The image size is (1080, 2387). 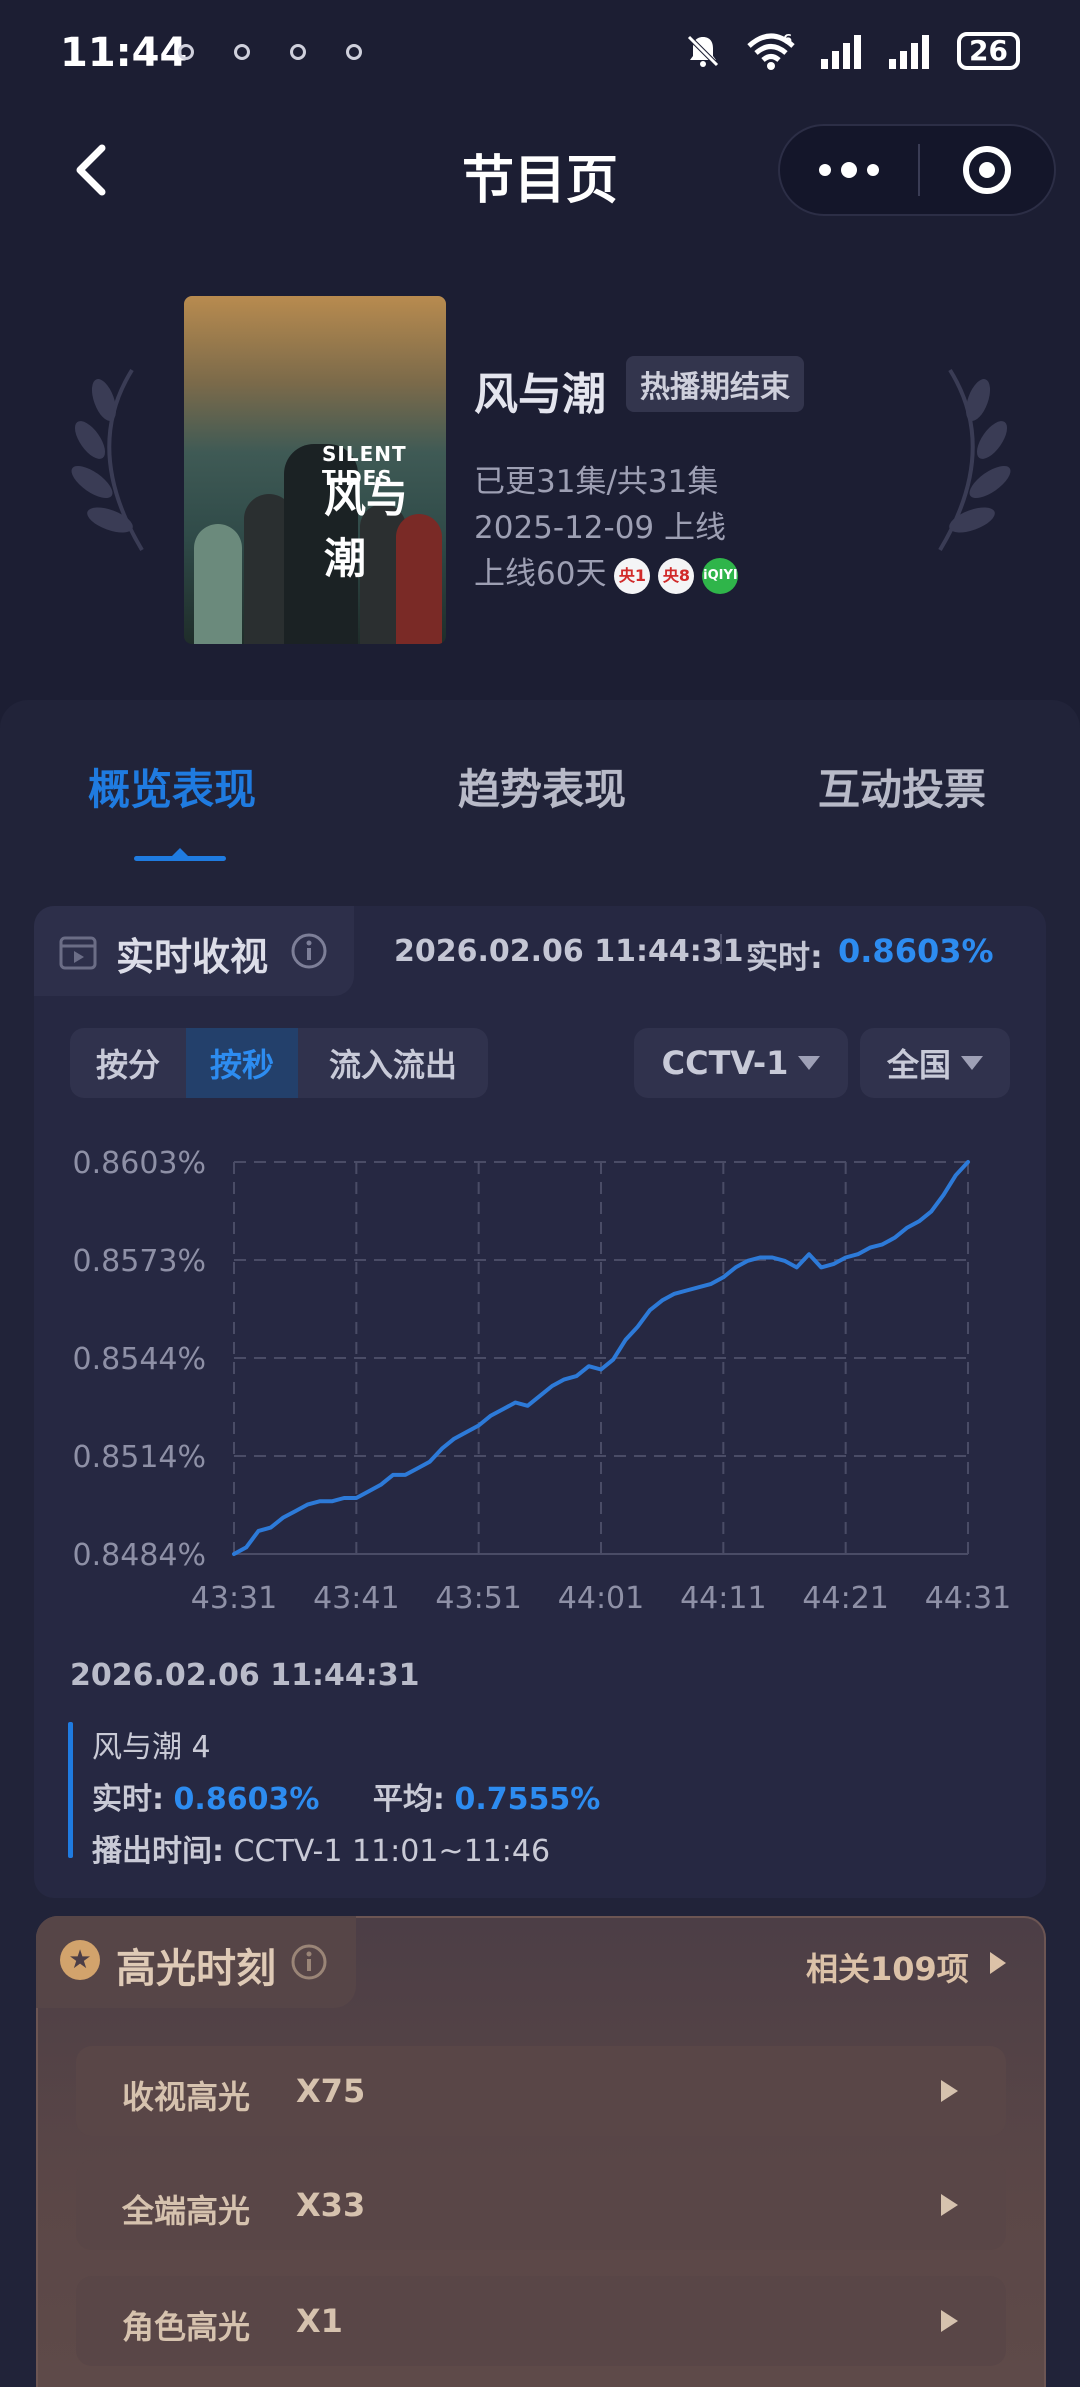 I want to click on by-minute-button: 按分, so click(x=128, y=1063).